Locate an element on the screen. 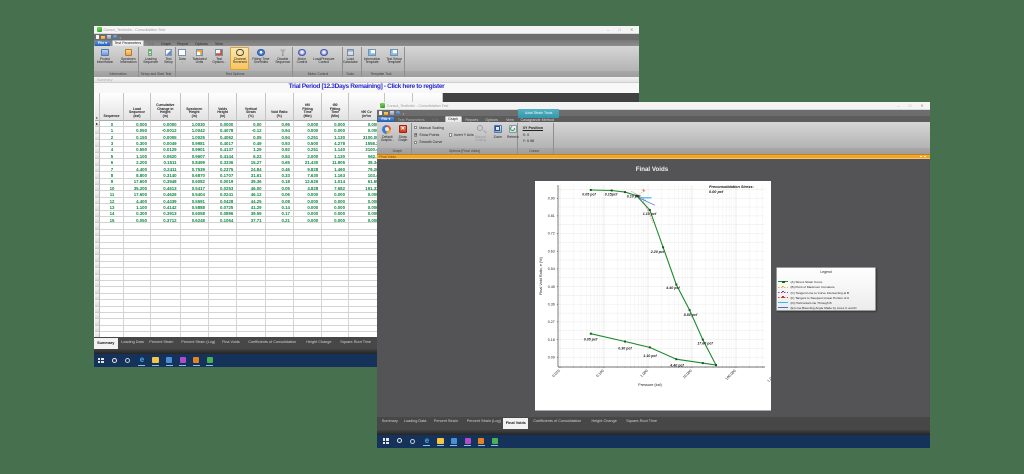  svg-text: Preconsolidation Stress: is located at coordinates (731, 187).